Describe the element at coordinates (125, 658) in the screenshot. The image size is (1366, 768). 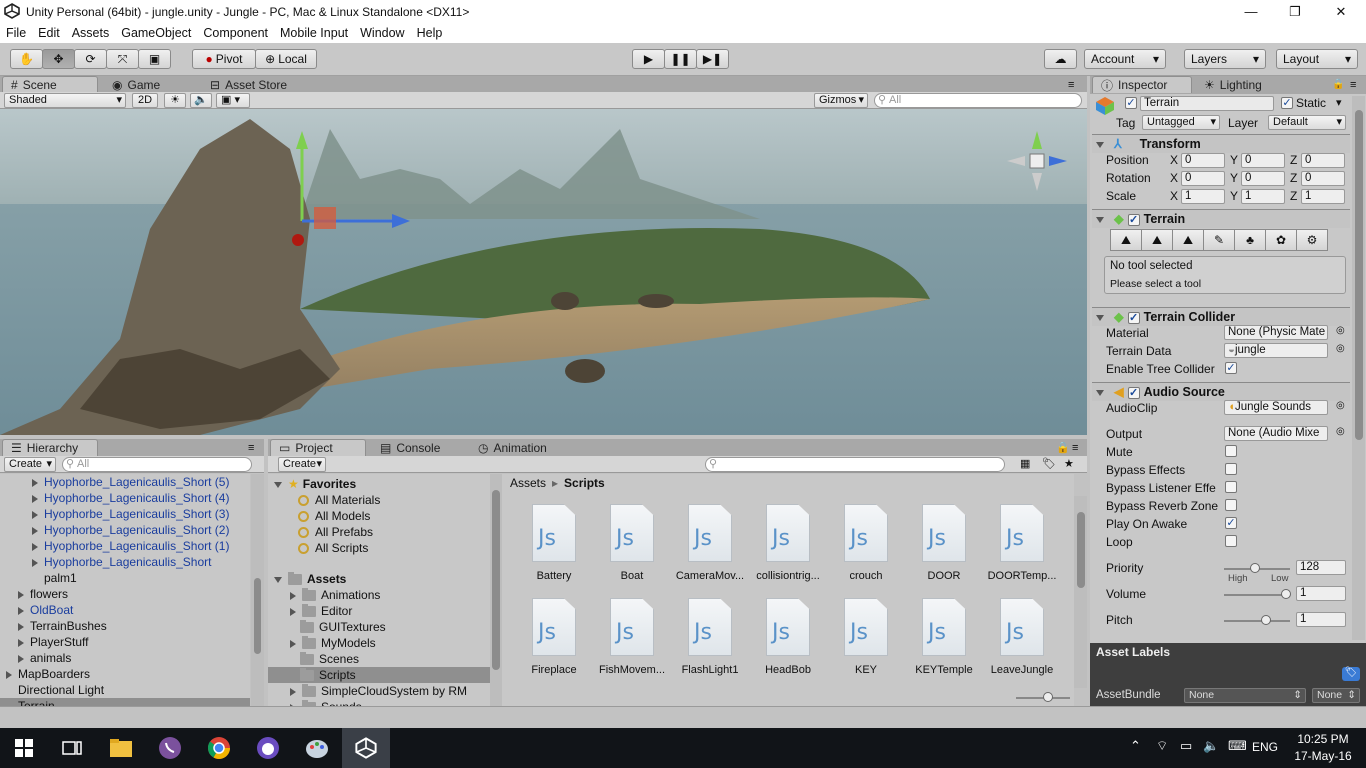
I see `hierarchy-item: animals` at that location.